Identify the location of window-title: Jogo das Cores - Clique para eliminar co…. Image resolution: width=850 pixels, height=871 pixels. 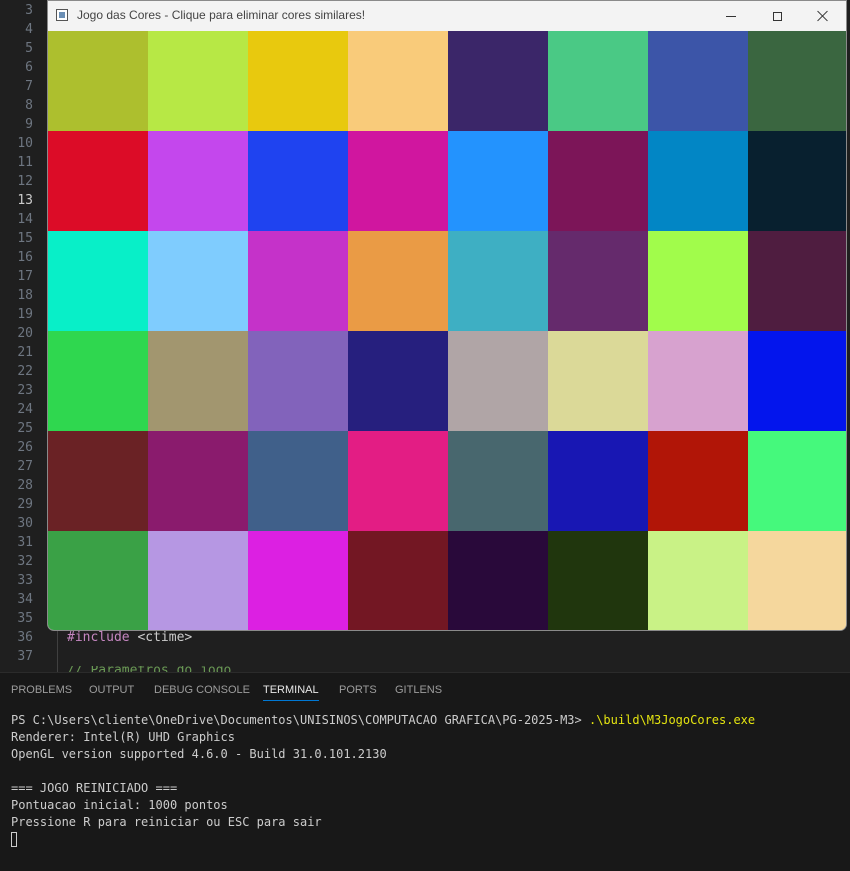
(221, 15).